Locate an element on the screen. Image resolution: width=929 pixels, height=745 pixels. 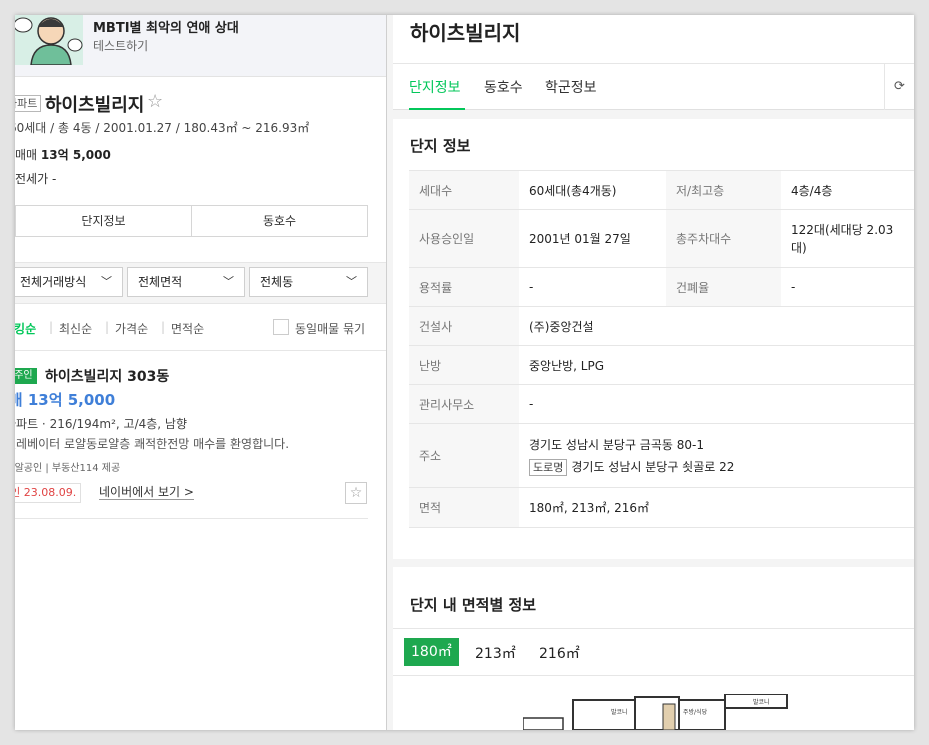
size-tab-216: 216㎡ is located at coordinates (559, 653).